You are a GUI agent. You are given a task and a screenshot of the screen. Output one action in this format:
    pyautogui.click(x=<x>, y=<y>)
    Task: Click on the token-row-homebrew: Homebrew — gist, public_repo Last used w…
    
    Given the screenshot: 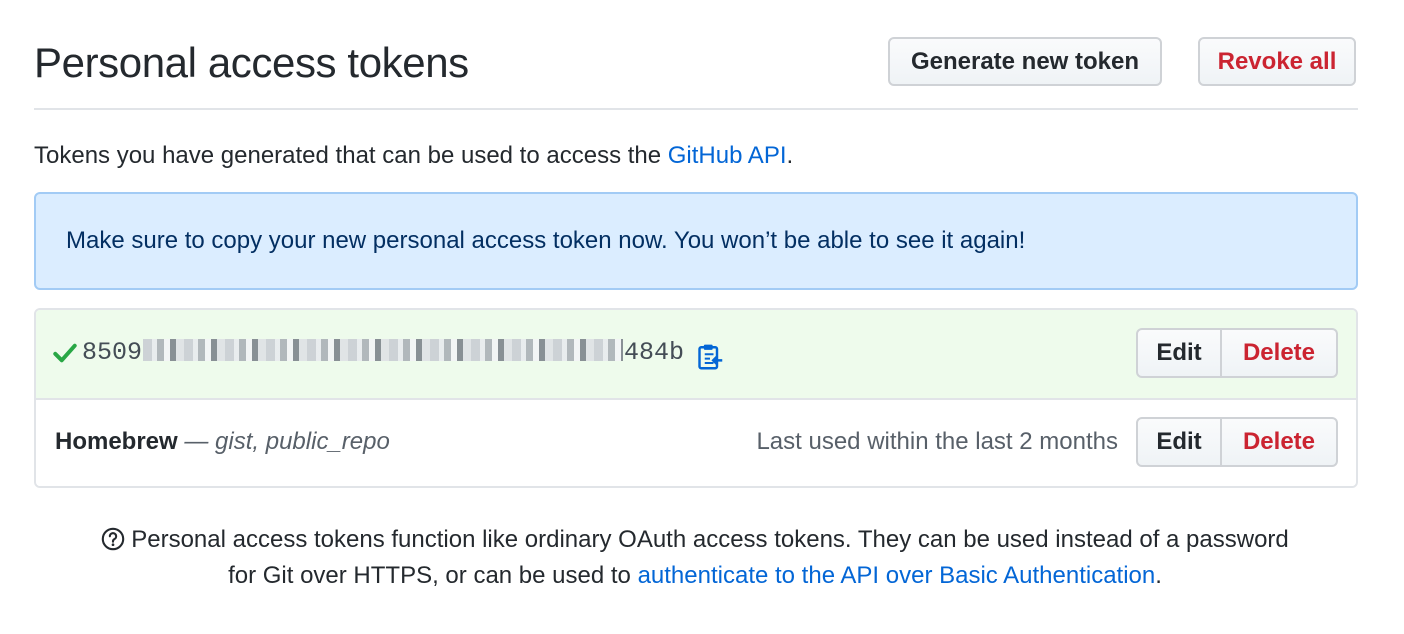 What is the action you would take?
    pyautogui.click(x=696, y=443)
    